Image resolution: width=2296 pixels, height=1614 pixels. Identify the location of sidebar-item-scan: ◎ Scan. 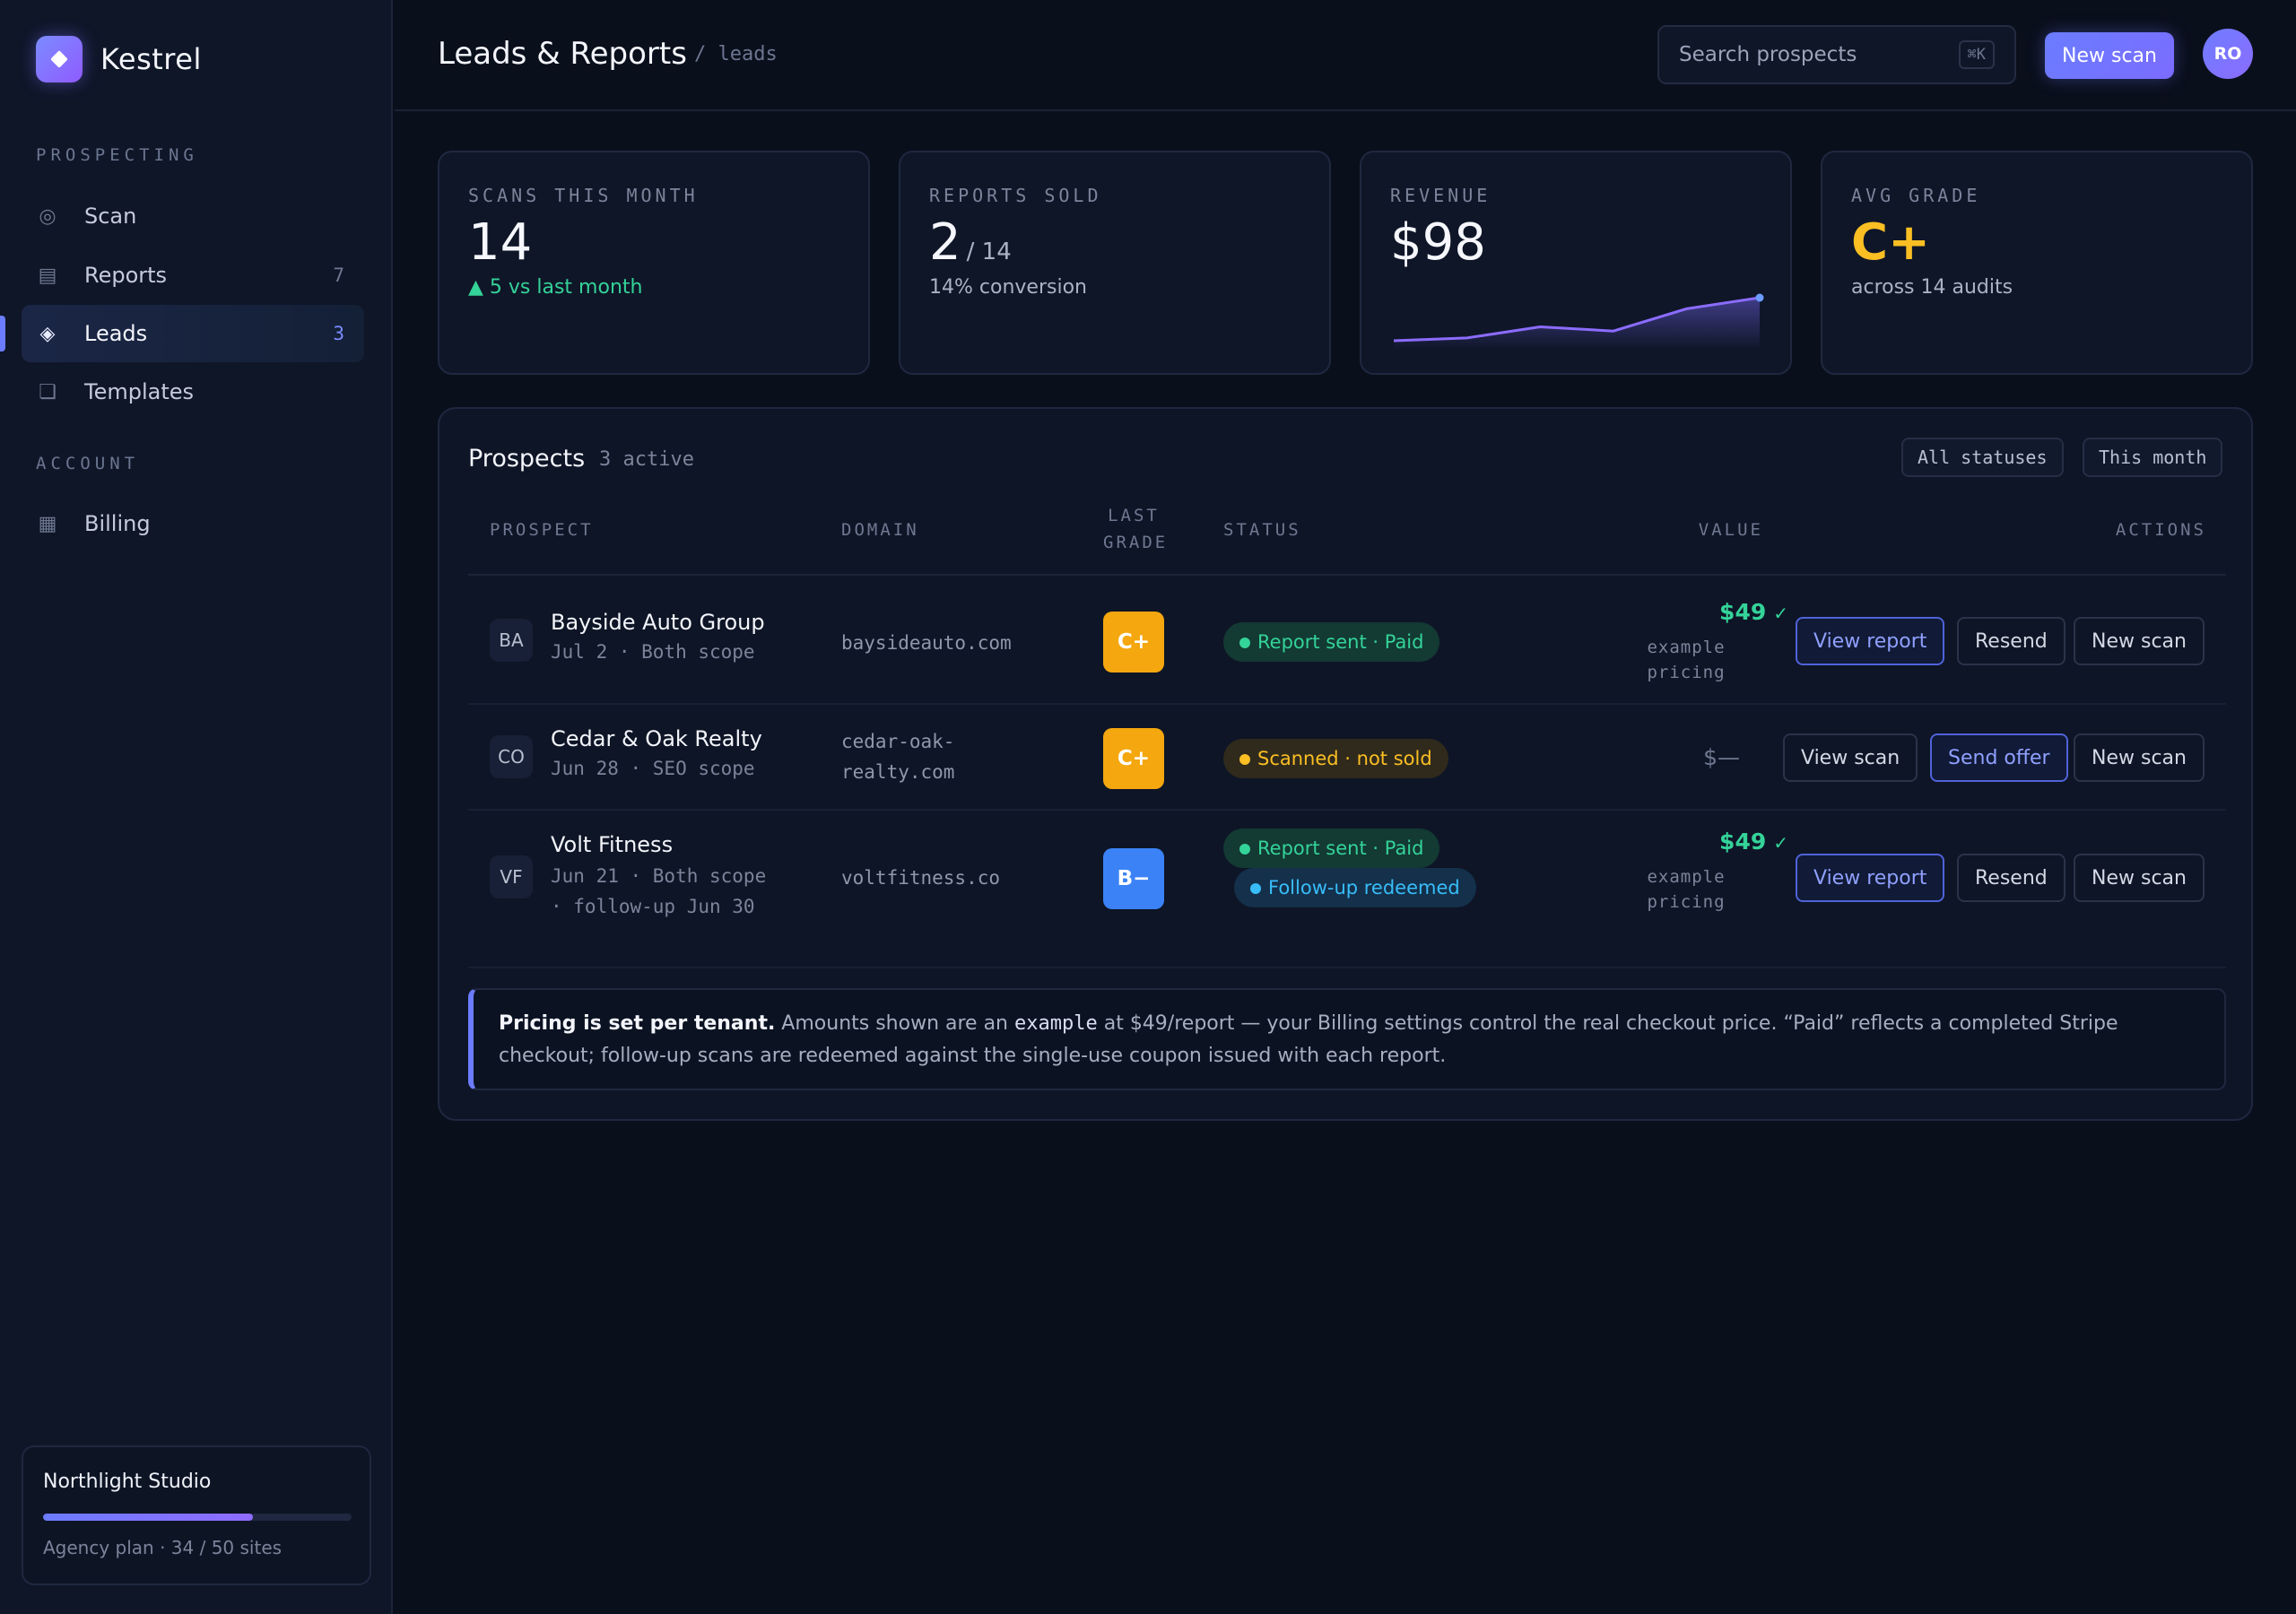
(193, 216).